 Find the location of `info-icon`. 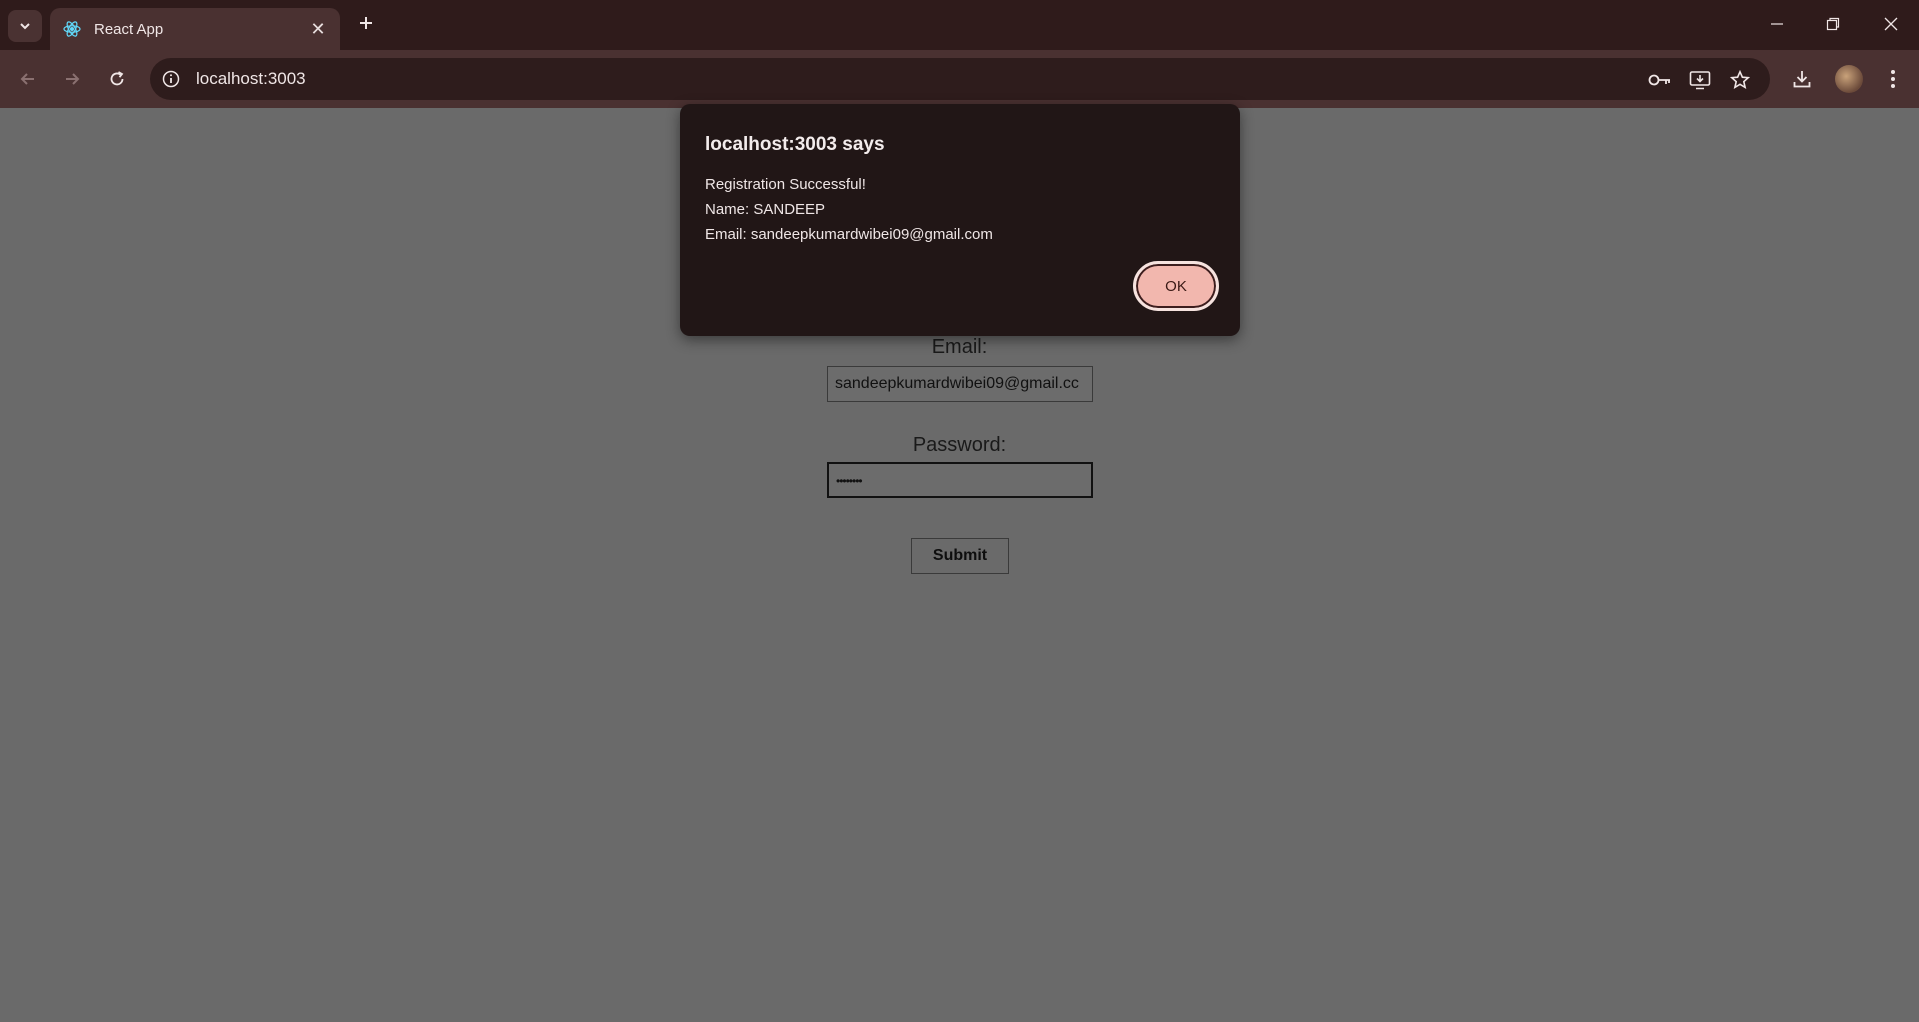

info-icon is located at coordinates (171, 79).